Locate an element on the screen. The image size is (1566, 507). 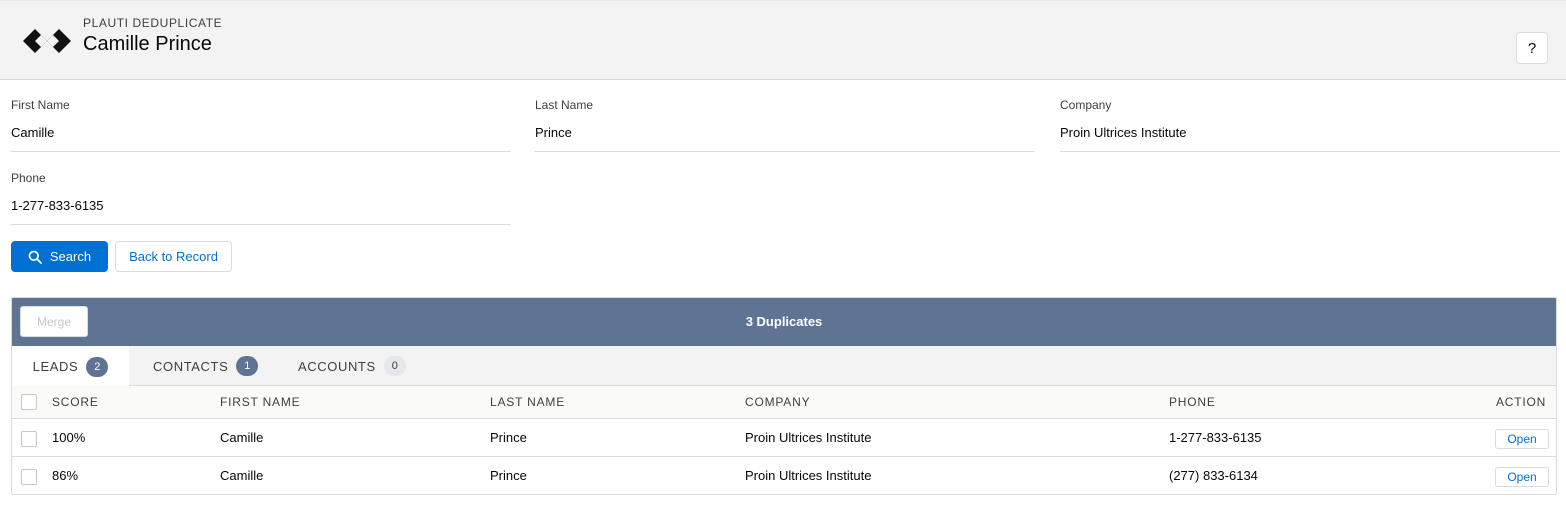
company-value: Proin Ultrices Institute is located at coordinates (1123, 132).